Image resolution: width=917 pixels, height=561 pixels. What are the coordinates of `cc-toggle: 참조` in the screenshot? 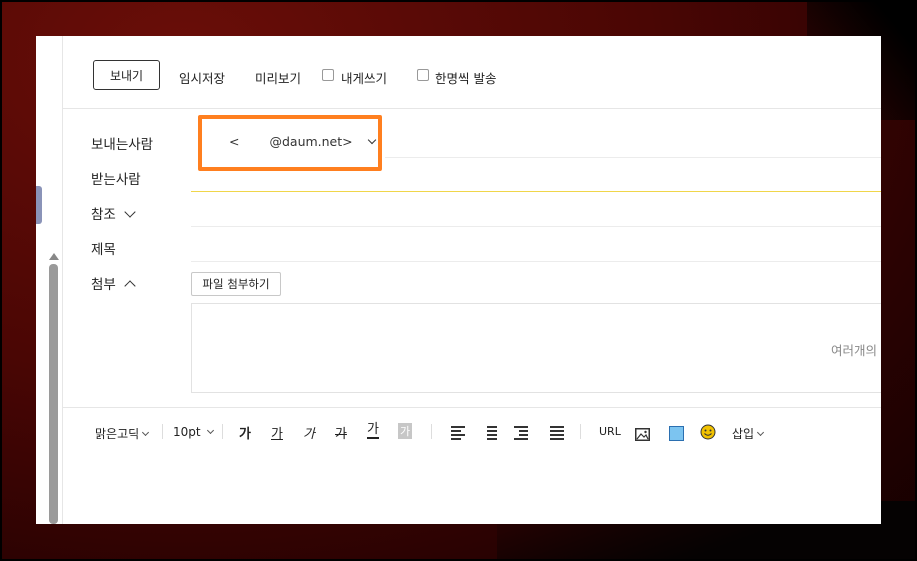 It's located at (113, 213).